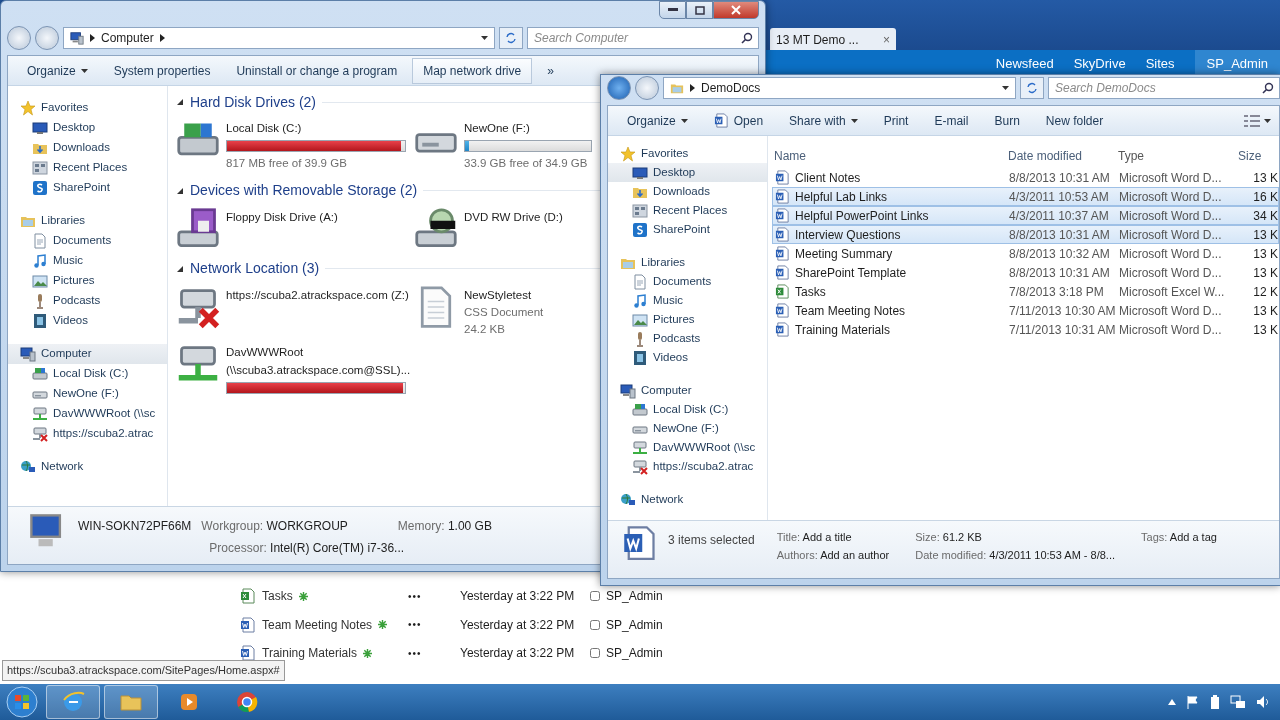  What do you see at coordinates (1252, 120) in the screenshot?
I see `view-options-icon` at bounding box center [1252, 120].